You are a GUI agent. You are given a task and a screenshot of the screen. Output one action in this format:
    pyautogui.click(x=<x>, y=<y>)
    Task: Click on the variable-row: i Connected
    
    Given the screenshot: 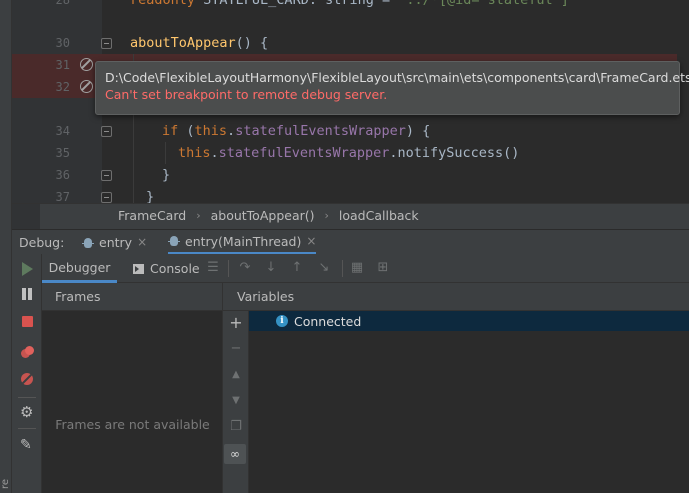 What is the action you would take?
    pyautogui.click(x=469, y=321)
    